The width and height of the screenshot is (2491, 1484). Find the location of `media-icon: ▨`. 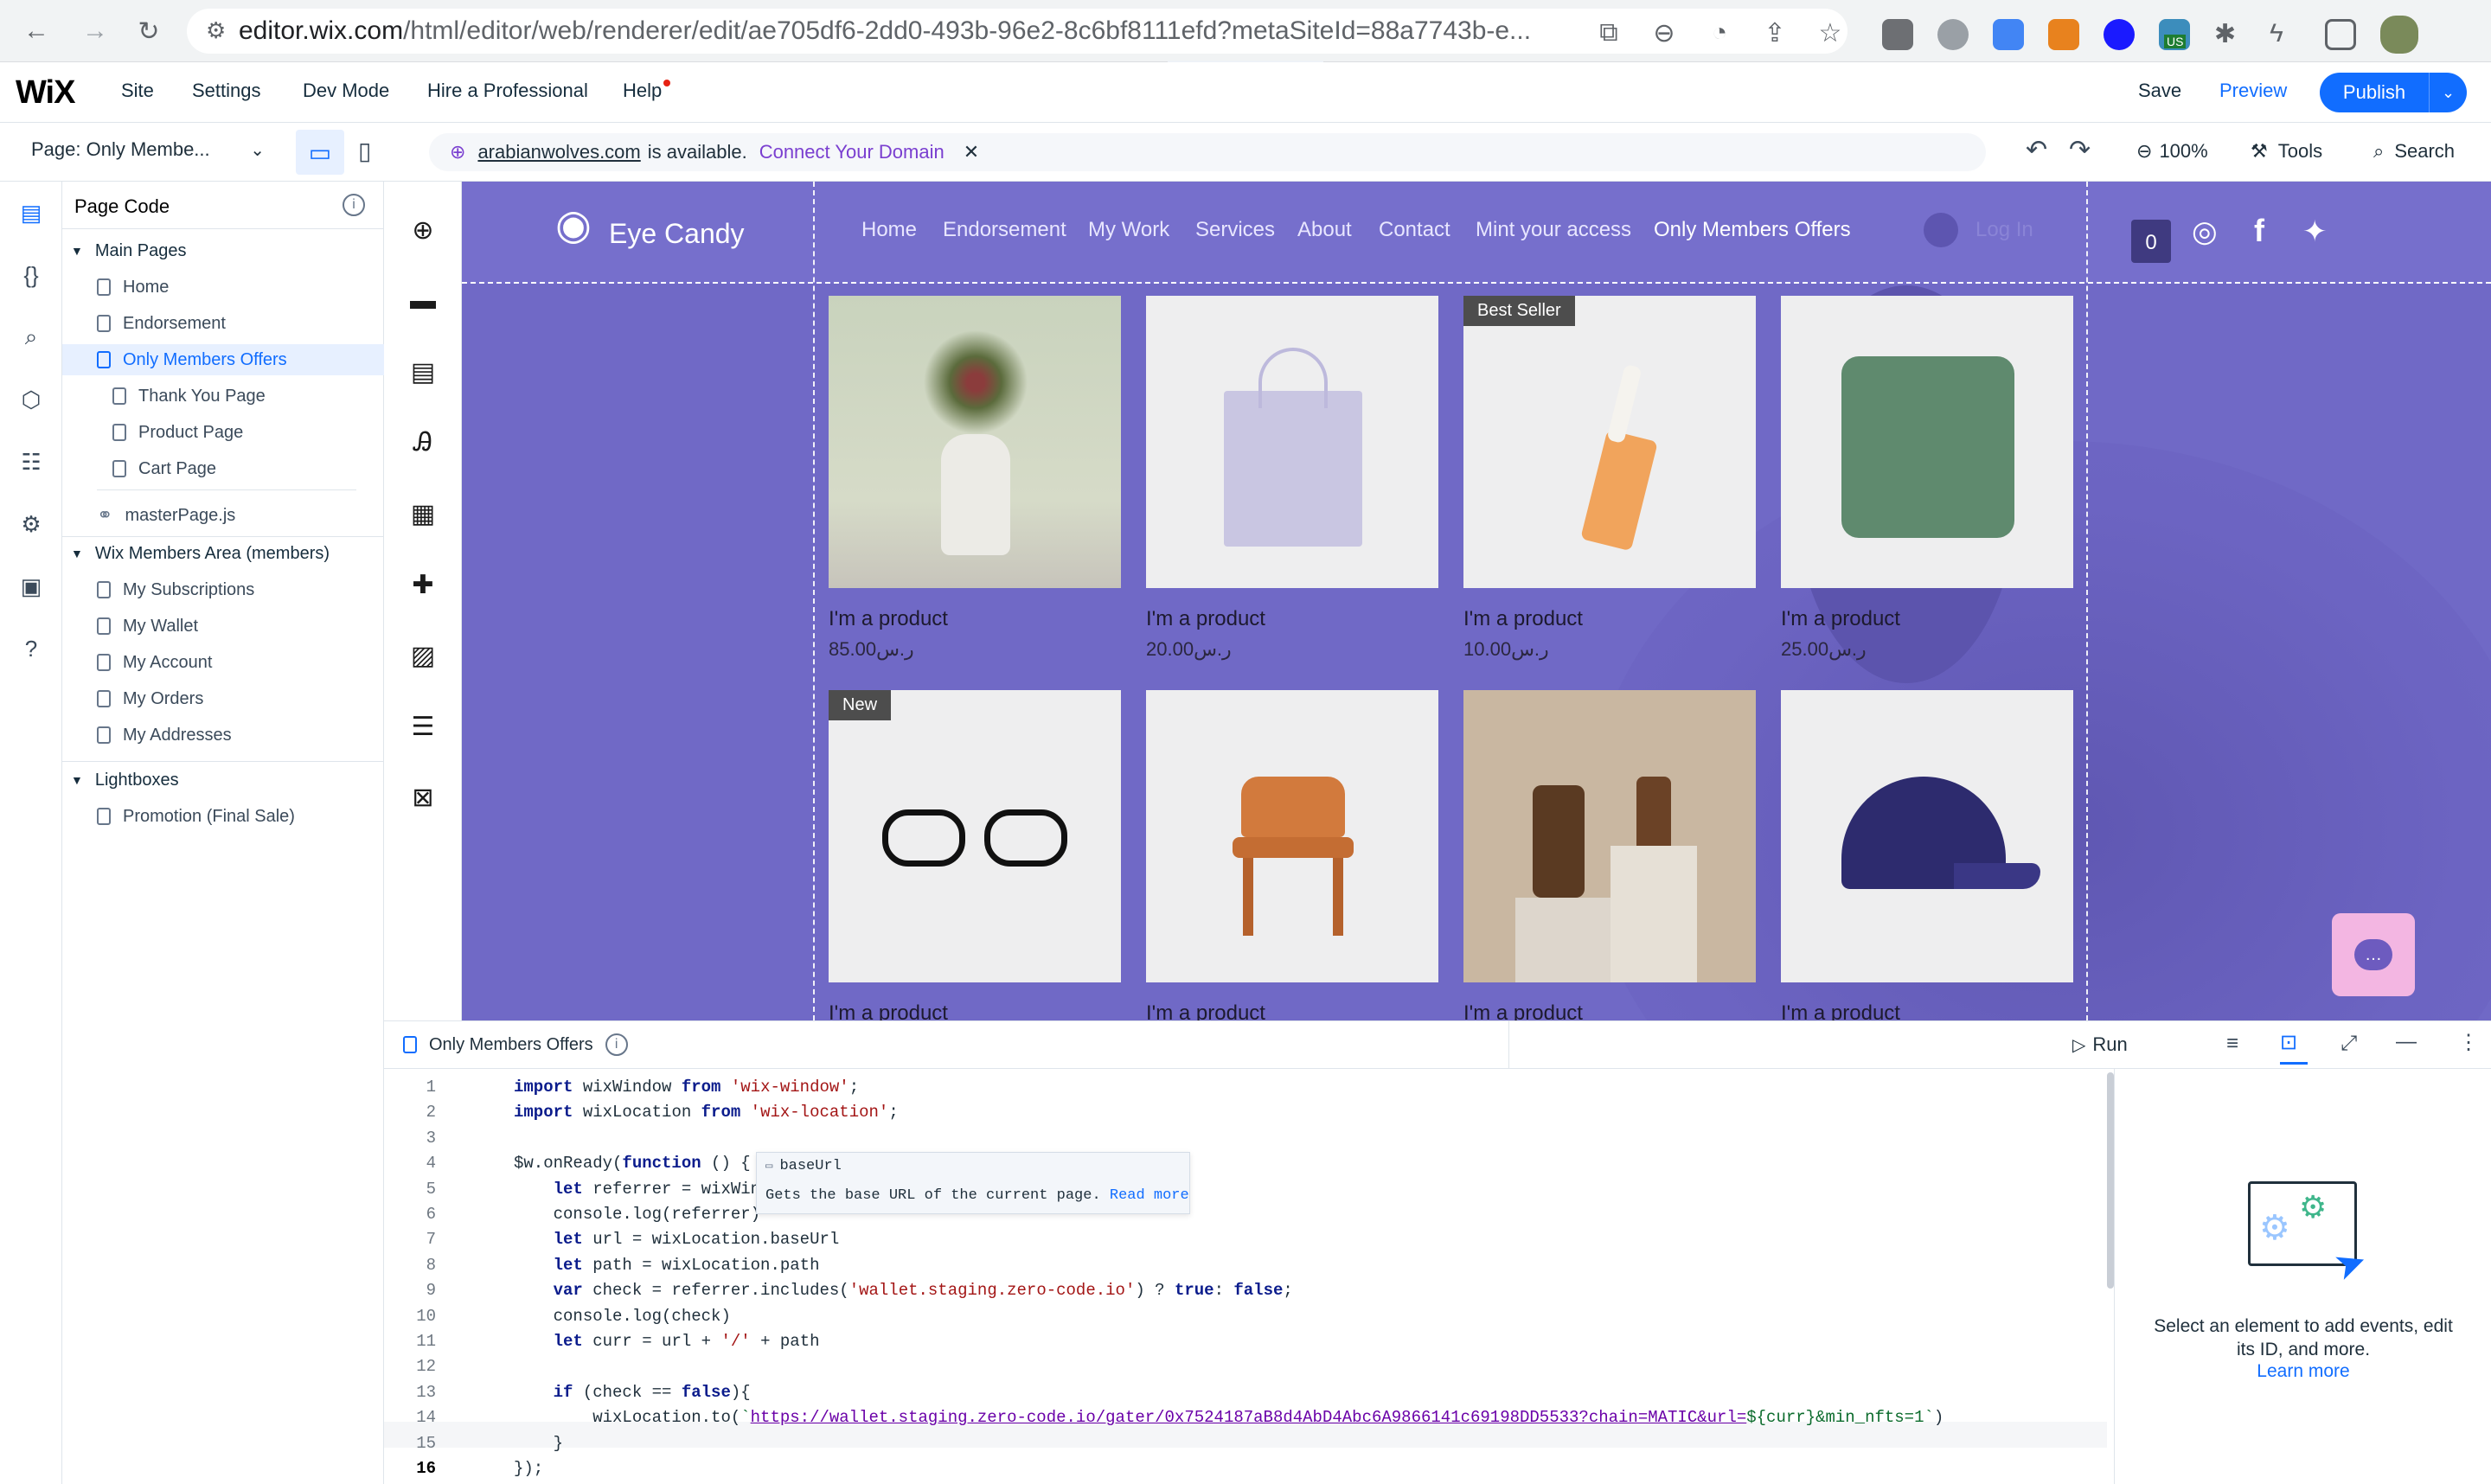

media-icon: ▨ is located at coordinates (423, 656).